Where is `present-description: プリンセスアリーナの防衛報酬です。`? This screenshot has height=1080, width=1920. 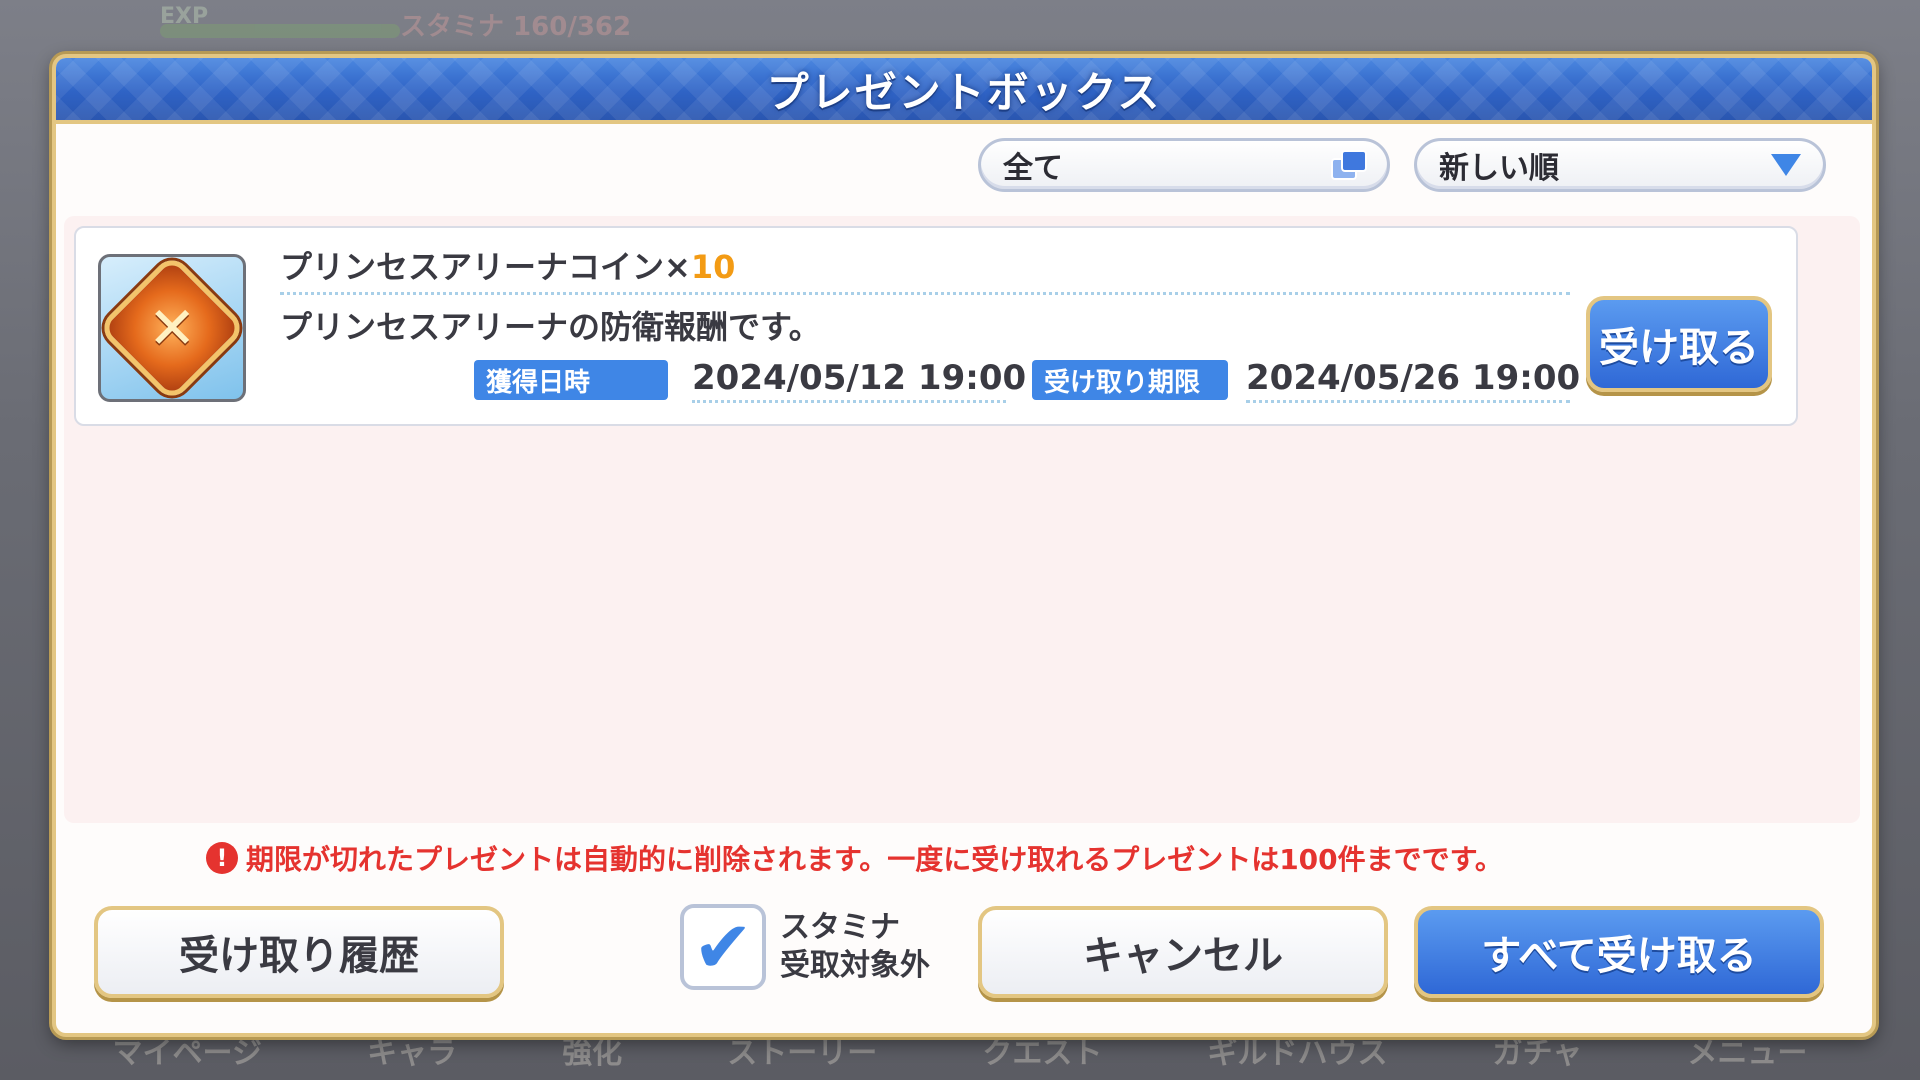
present-description: プリンセスアリーナの防衛報酬です。 is located at coordinates (550, 327).